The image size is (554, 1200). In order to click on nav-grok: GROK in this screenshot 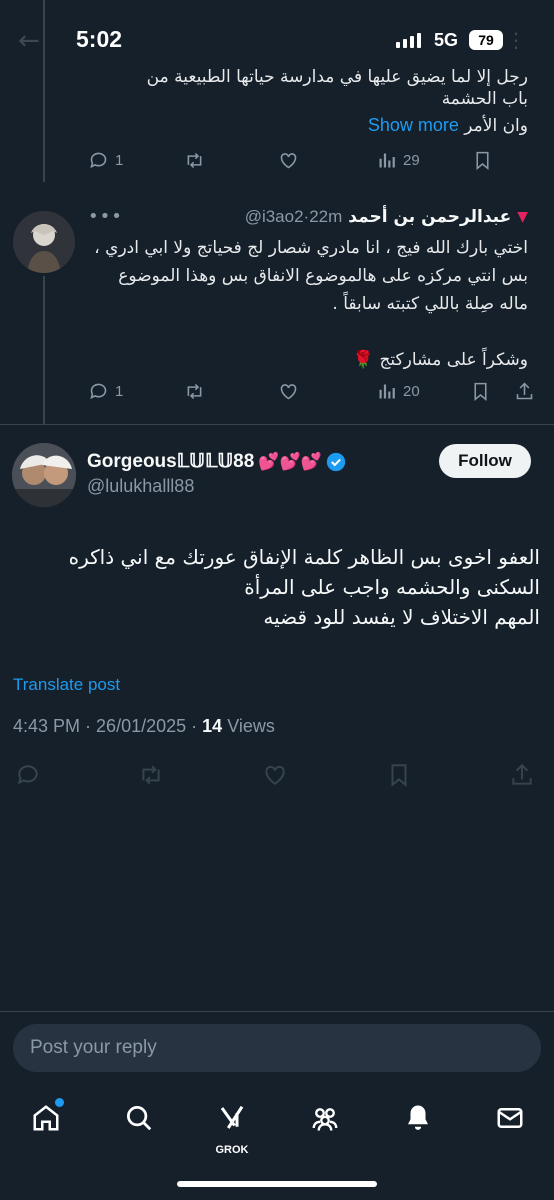, I will do `click(232, 1128)`.